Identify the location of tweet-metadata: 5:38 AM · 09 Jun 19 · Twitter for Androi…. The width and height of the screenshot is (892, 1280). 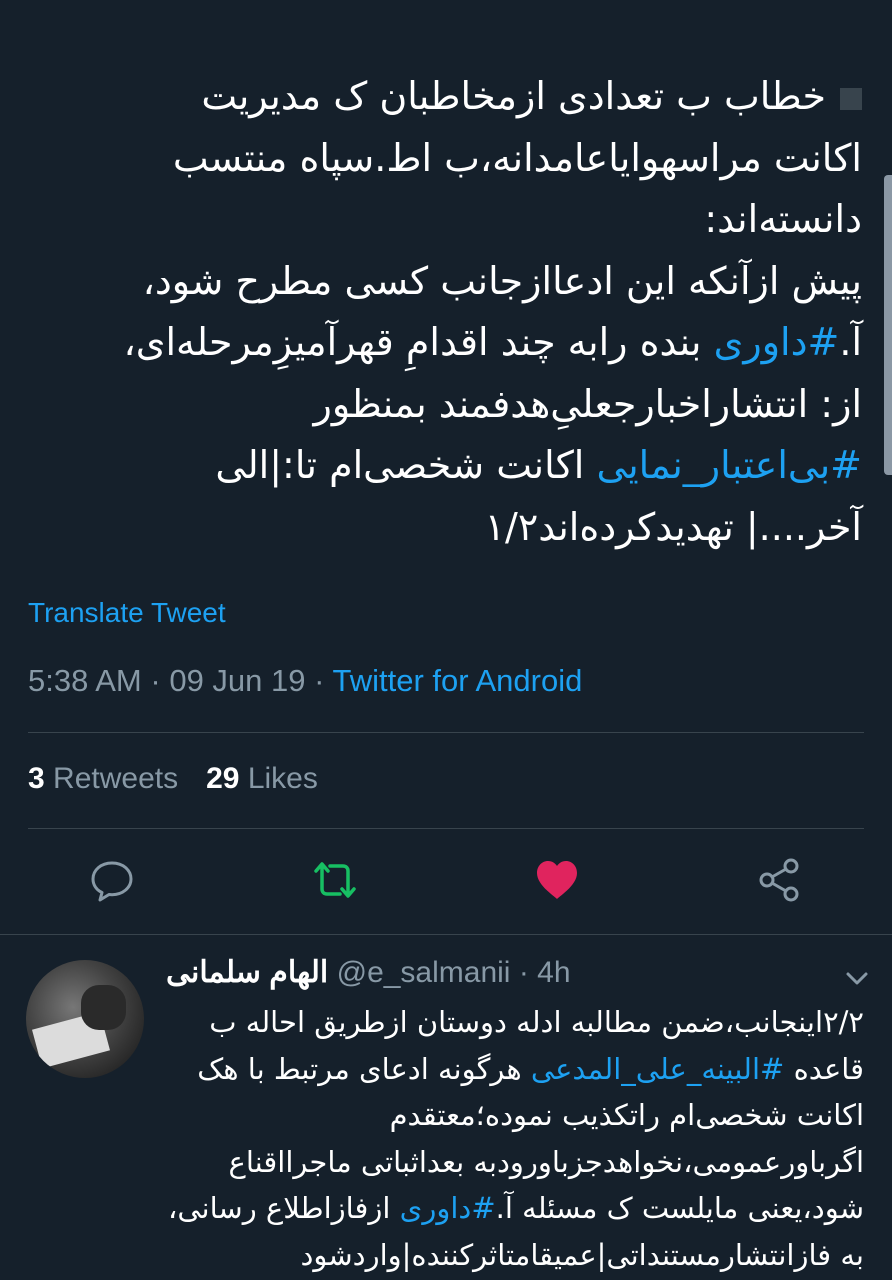
(305, 681).